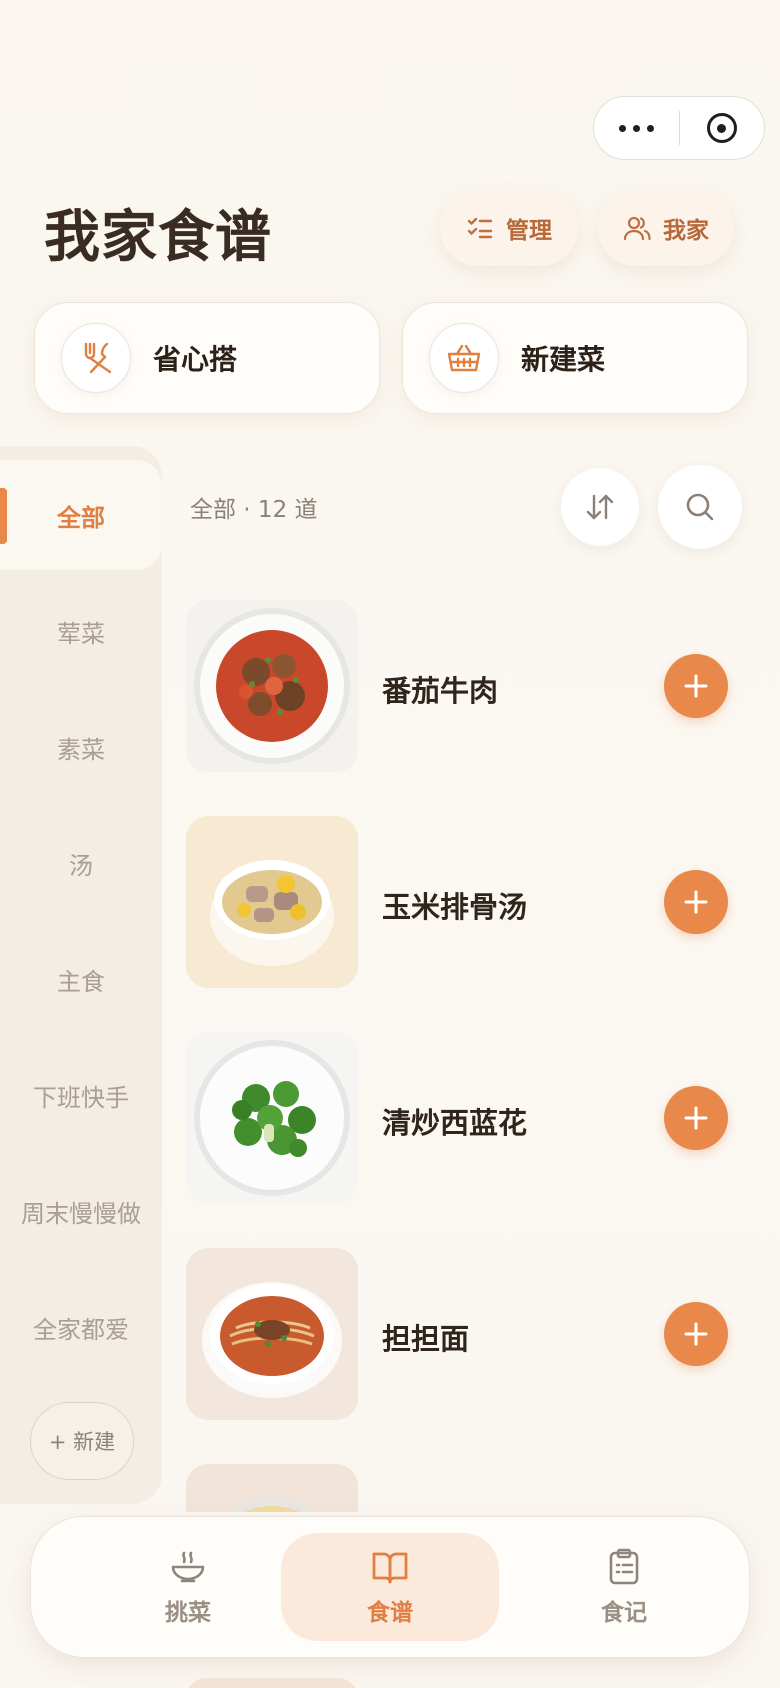 The image size is (780, 1688). I want to click on page-title: 我家食谱, so click(158, 237).